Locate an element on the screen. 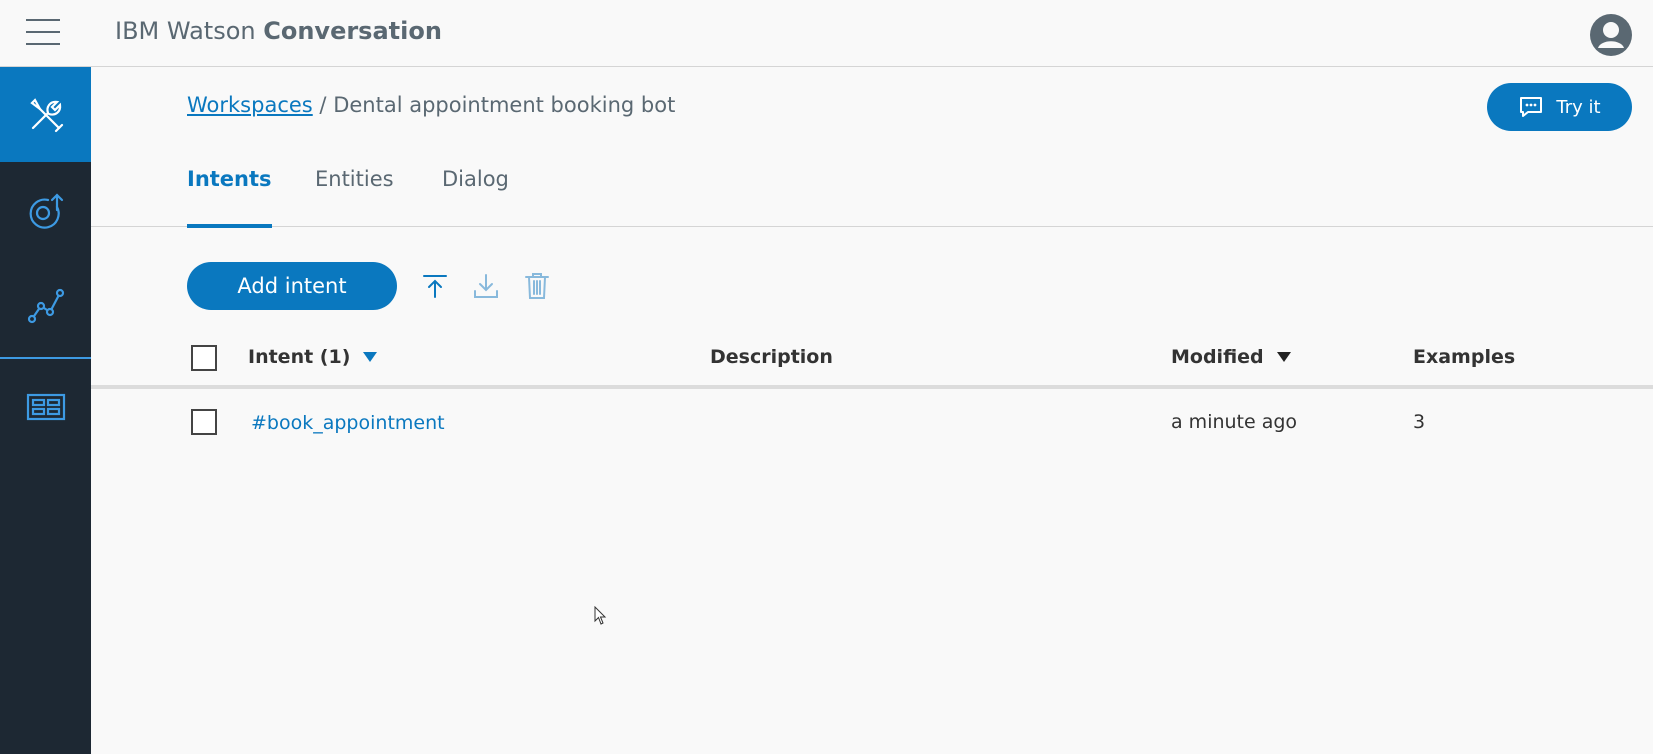 This screenshot has height=754, width=1653. tab-intents: Intents is located at coordinates (229, 197).